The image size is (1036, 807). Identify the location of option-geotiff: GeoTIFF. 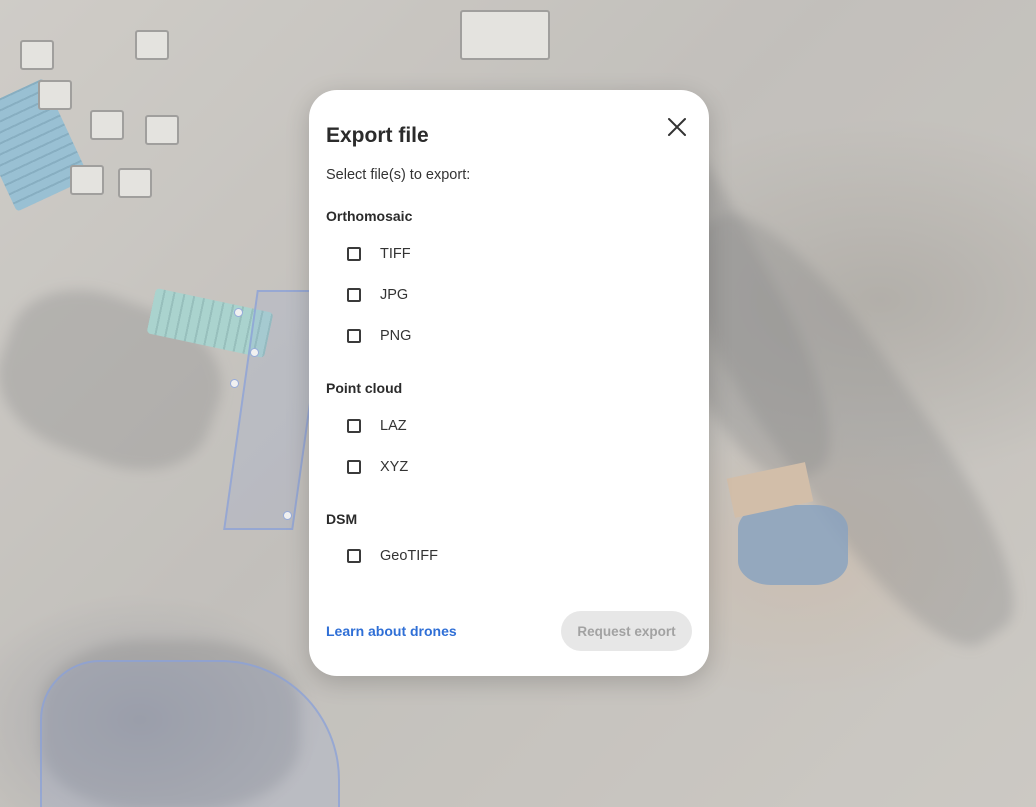
(392, 556).